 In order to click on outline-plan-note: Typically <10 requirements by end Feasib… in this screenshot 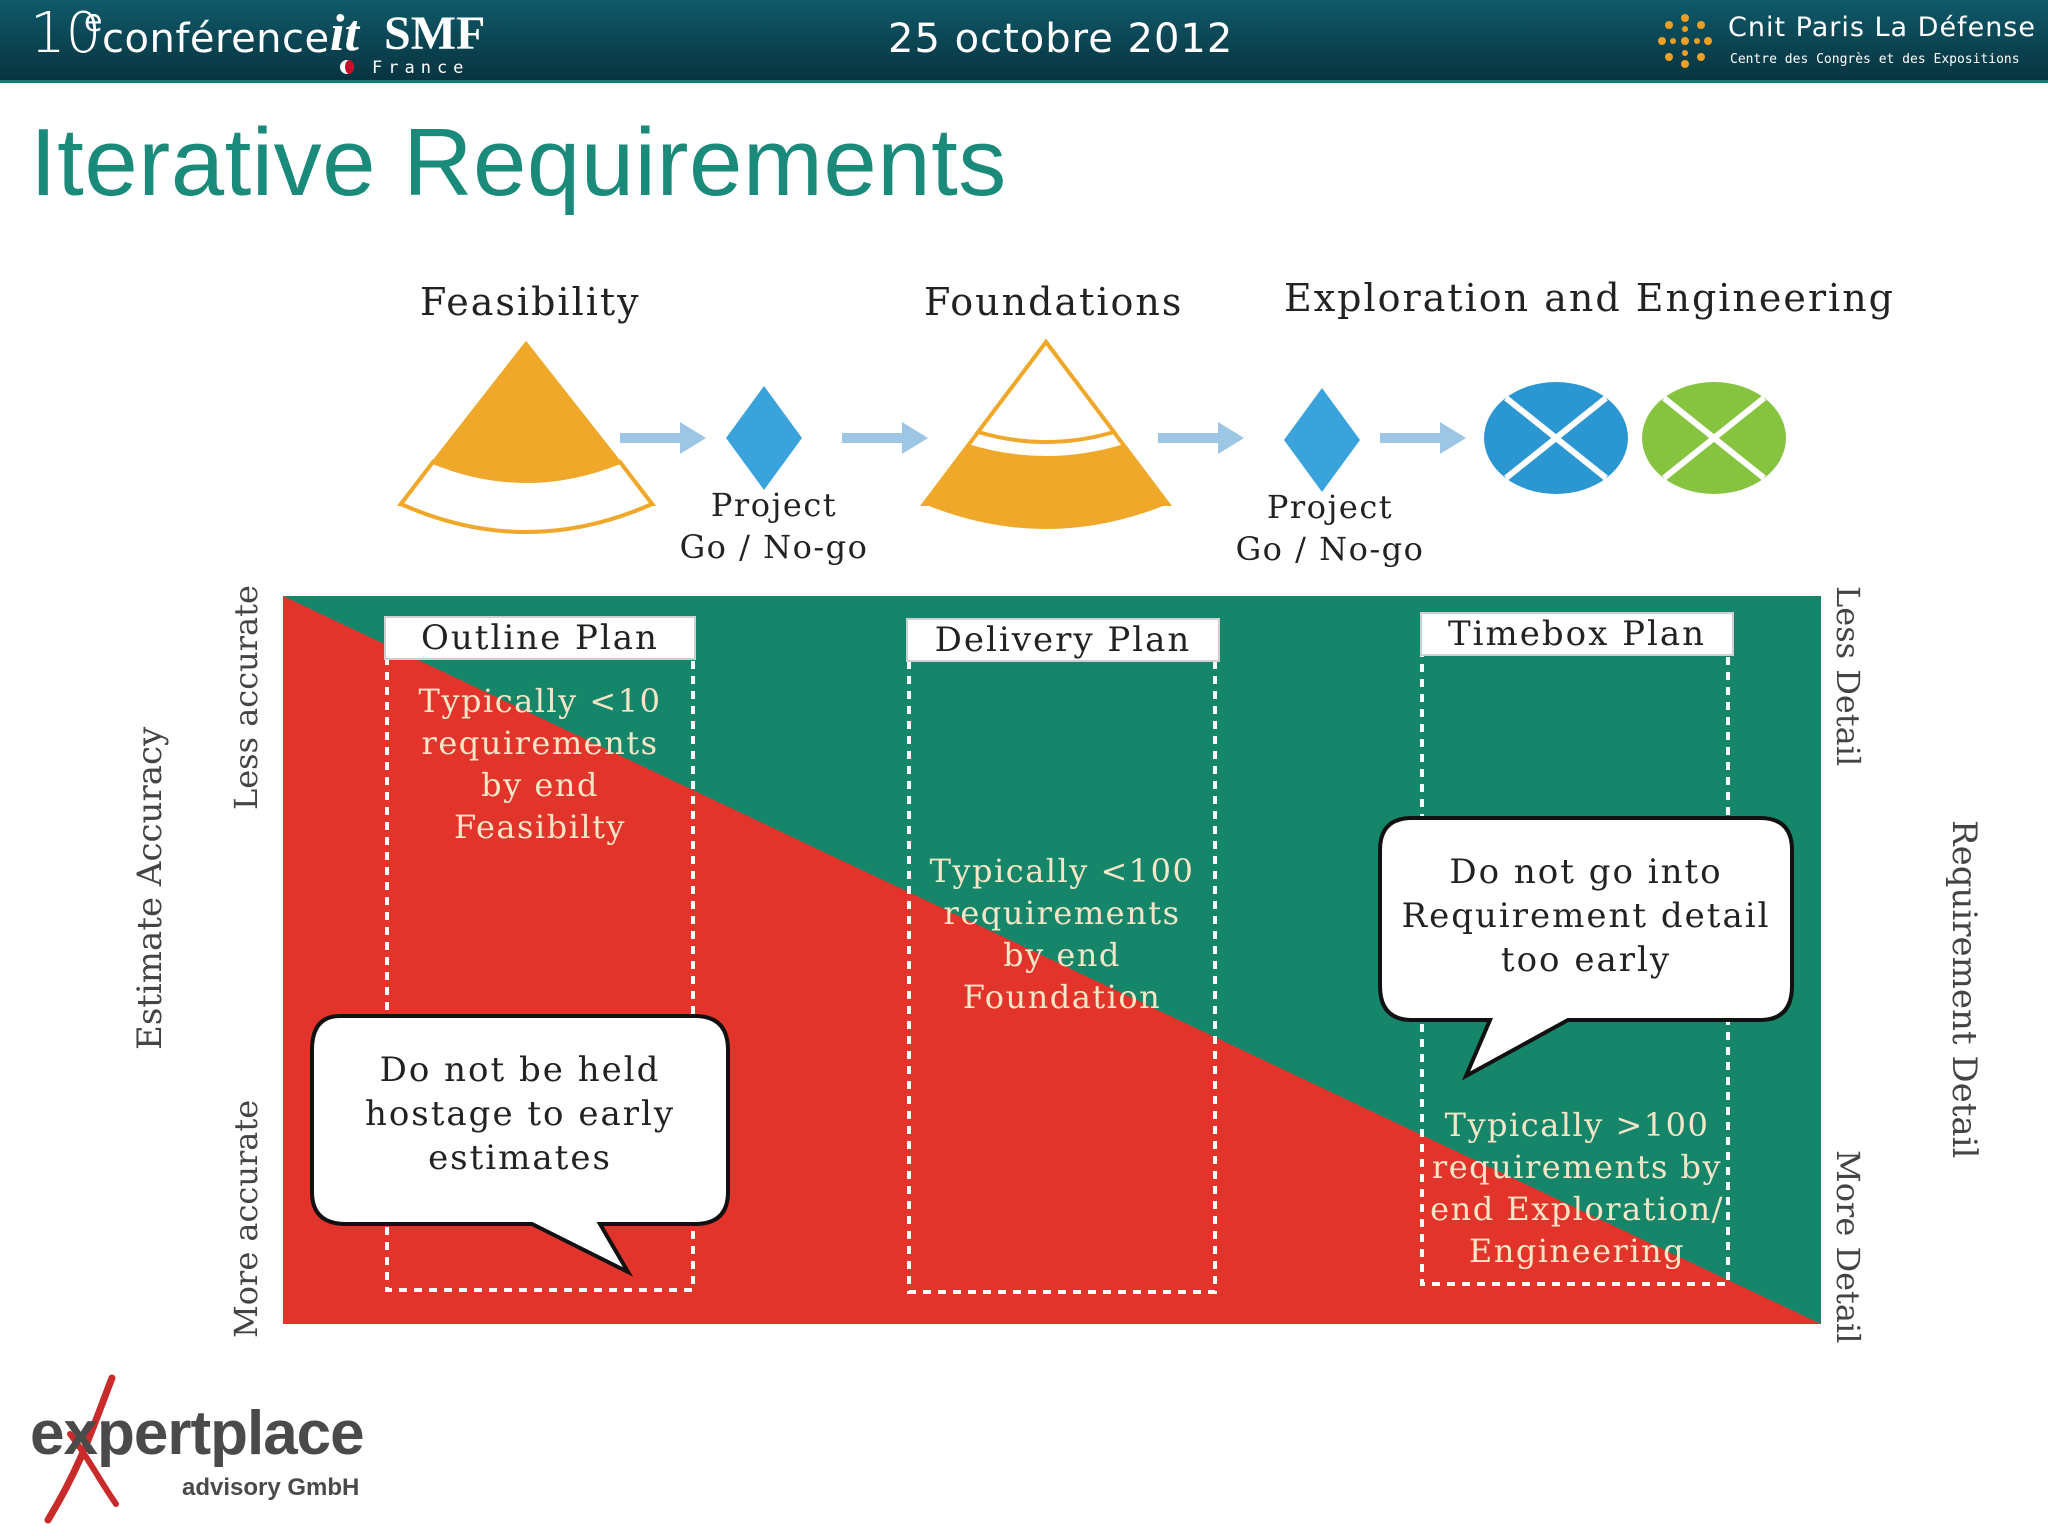, I will do `click(540, 764)`.